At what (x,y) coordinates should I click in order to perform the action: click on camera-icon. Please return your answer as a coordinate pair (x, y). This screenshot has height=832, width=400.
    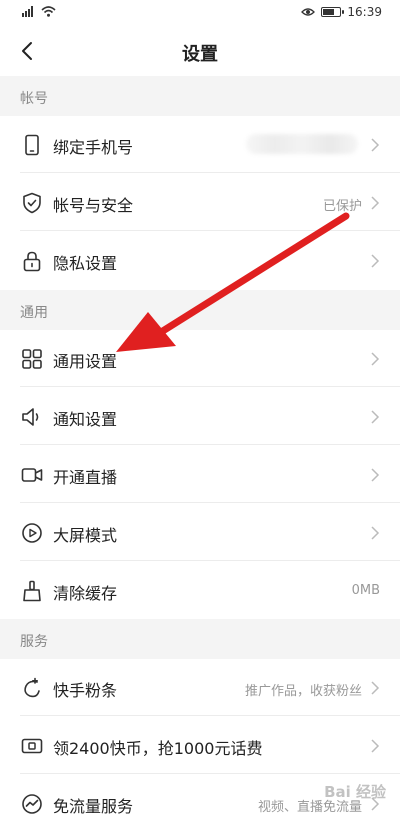
    Looking at the image, I should click on (32, 475).